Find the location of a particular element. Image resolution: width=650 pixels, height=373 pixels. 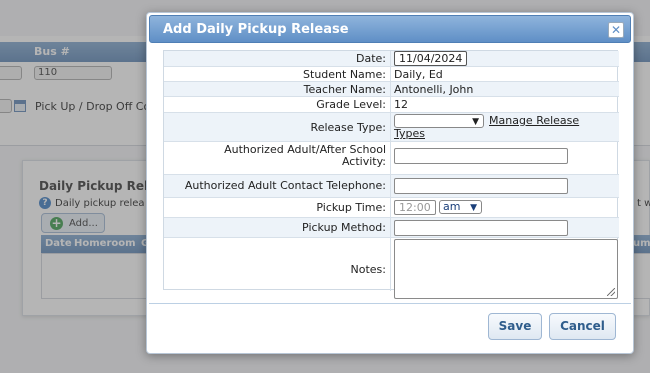

manage-release-types-link-cont: Types is located at coordinates (409, 133).